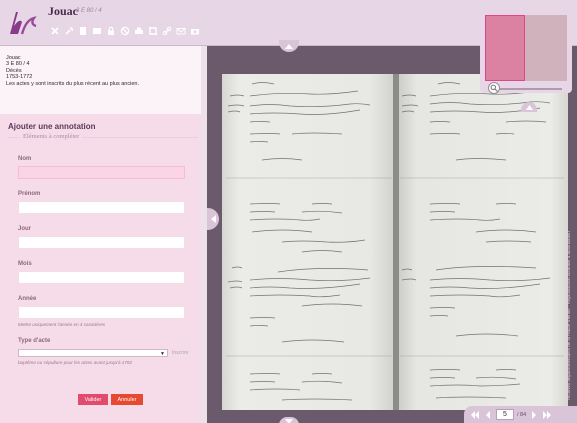 Image resolution: width=577 pixels, height=423 pixels. I want to click on print-icon, so click(139, 31).